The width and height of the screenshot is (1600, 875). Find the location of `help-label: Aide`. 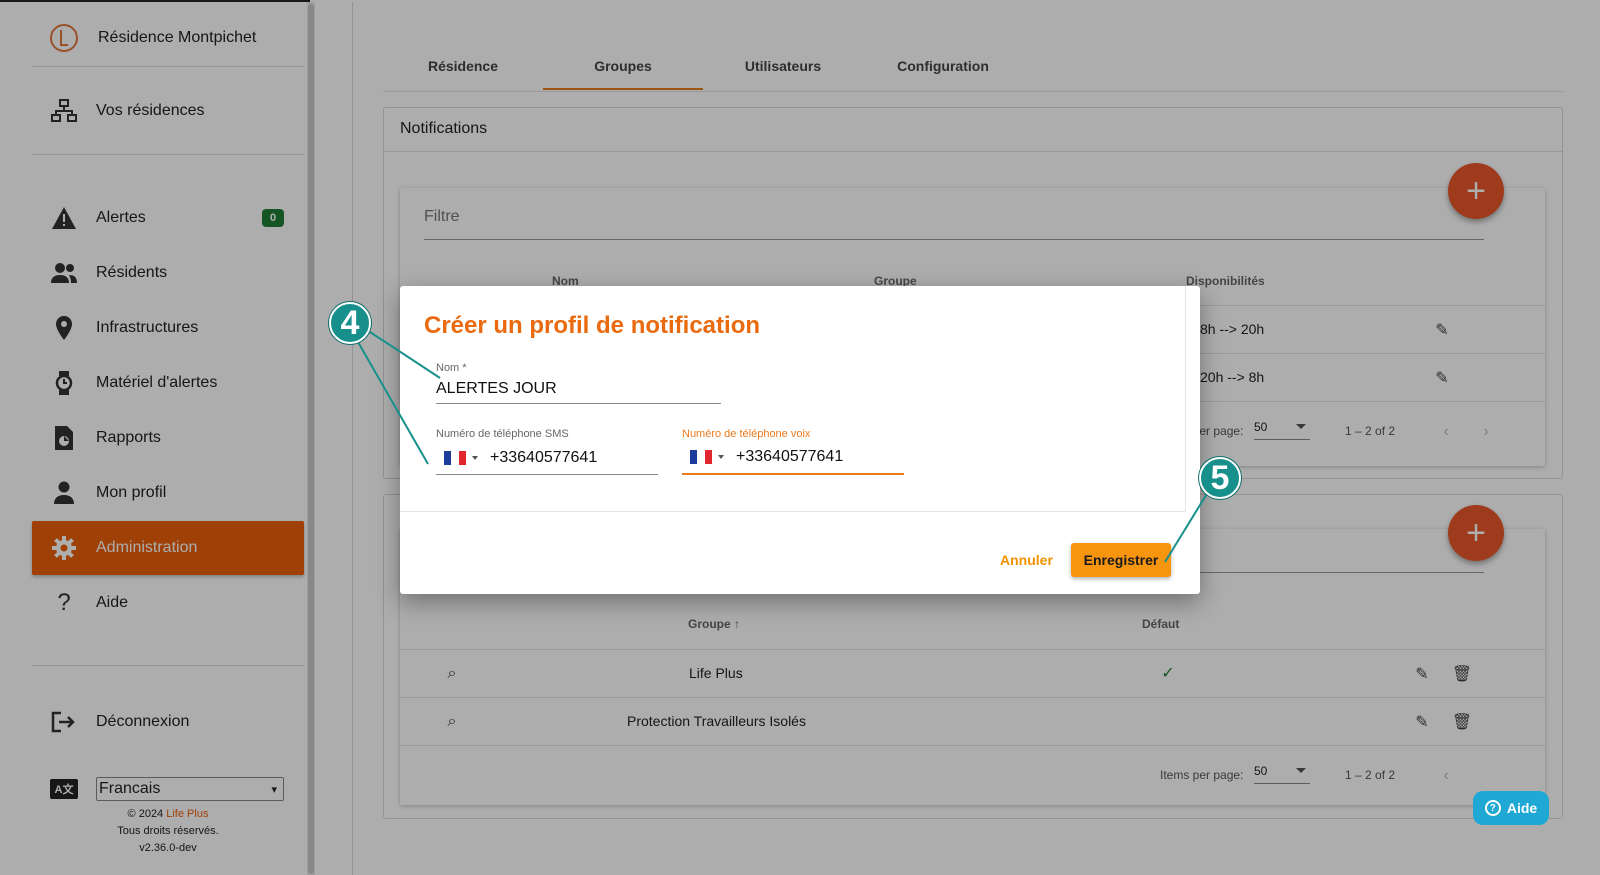

help-label: Aide is located at coordinates (1522, 808).